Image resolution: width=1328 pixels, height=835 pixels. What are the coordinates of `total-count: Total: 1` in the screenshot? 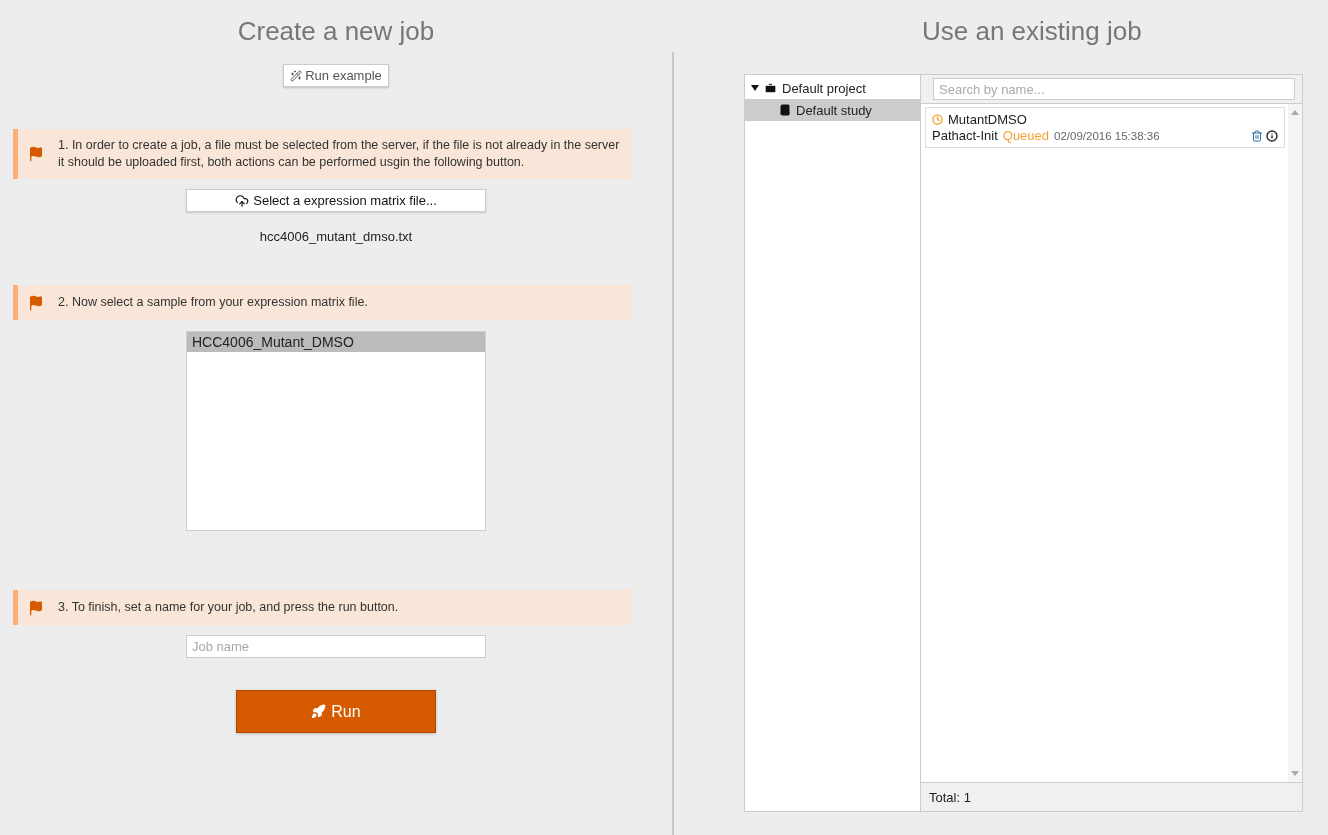 It's located at (950, 797).